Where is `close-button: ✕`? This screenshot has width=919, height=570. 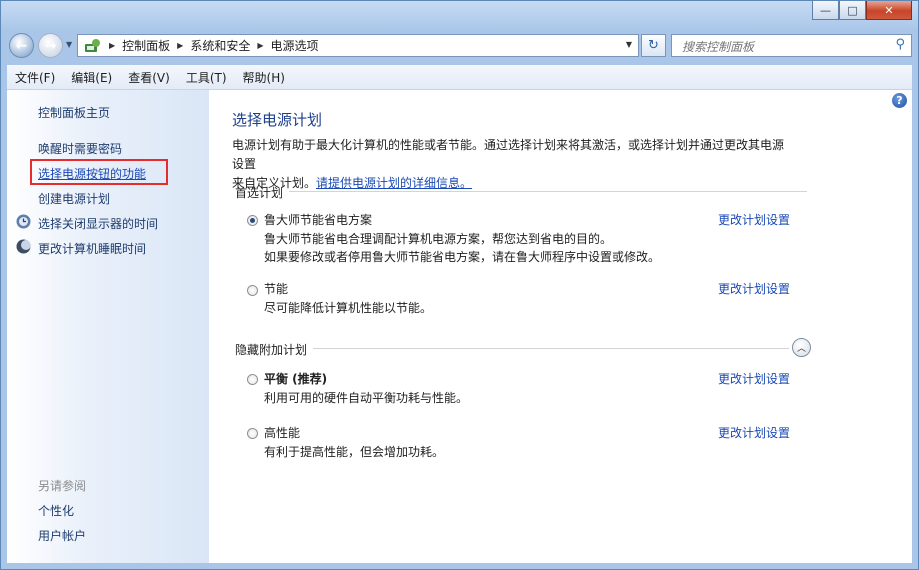
close-button: ✕ is located at coordinates (889, 10).